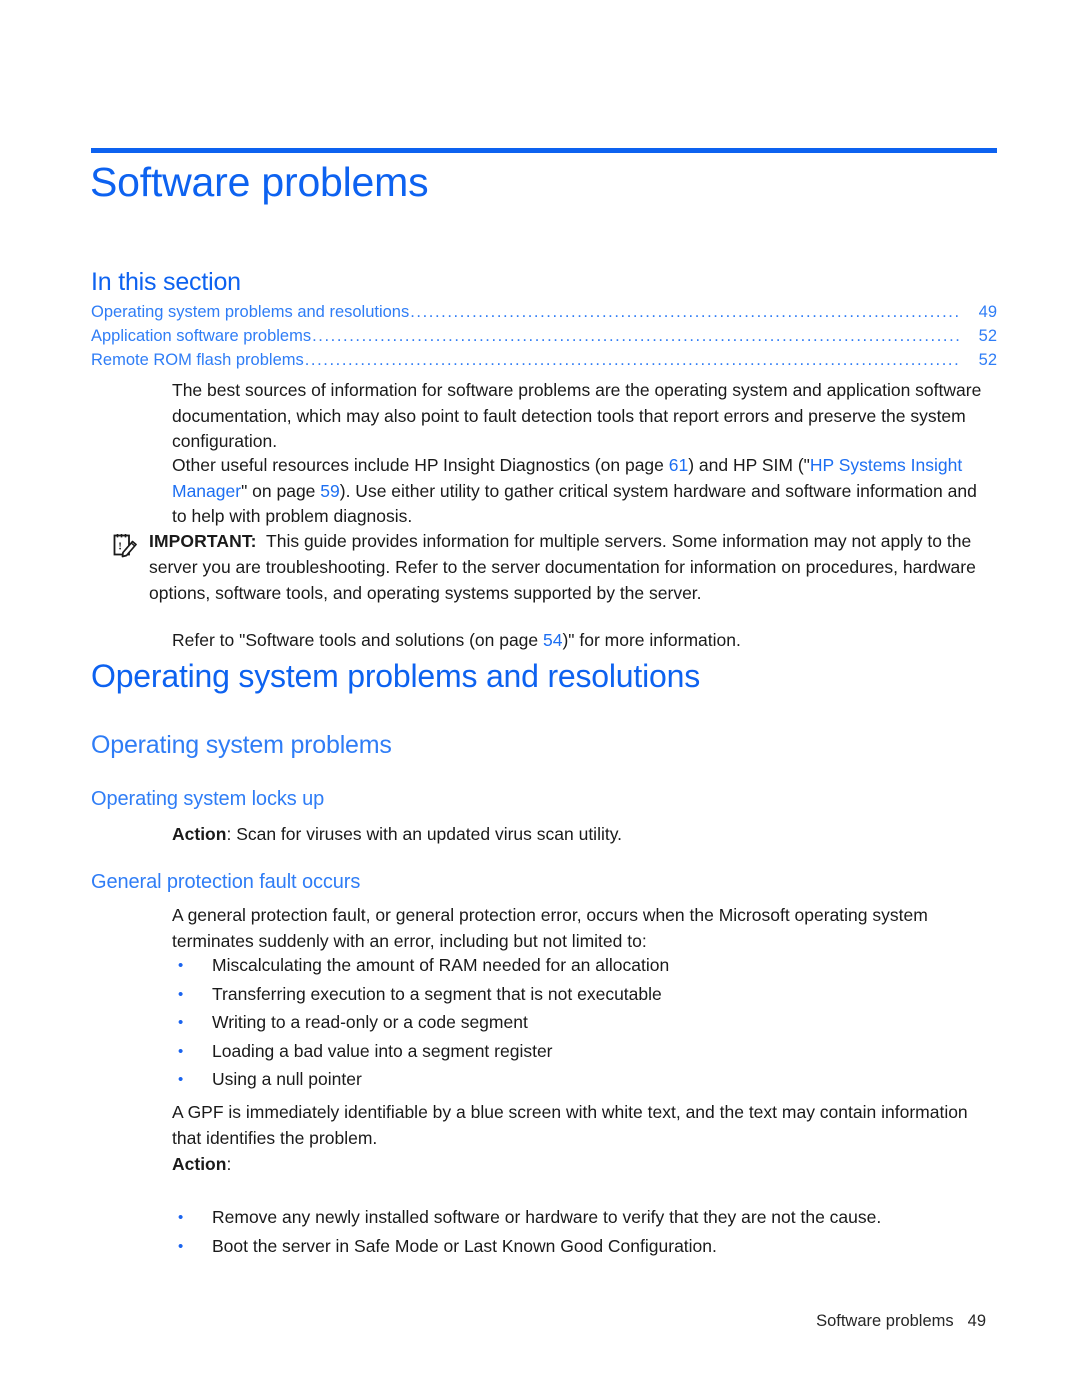  What do you see at coordinates (544, 150) in the screenshot?
I see `chapter-accent-rule` at bounding box center [544, 150].